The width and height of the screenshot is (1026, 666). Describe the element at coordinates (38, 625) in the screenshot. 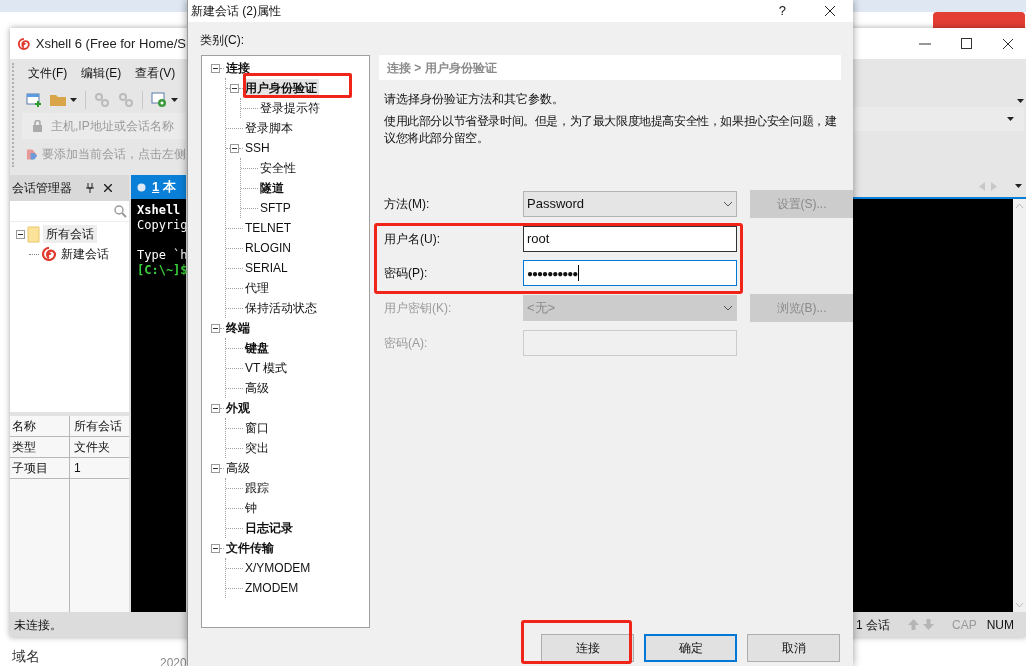

I see `status-text: 未连接。` at that location.